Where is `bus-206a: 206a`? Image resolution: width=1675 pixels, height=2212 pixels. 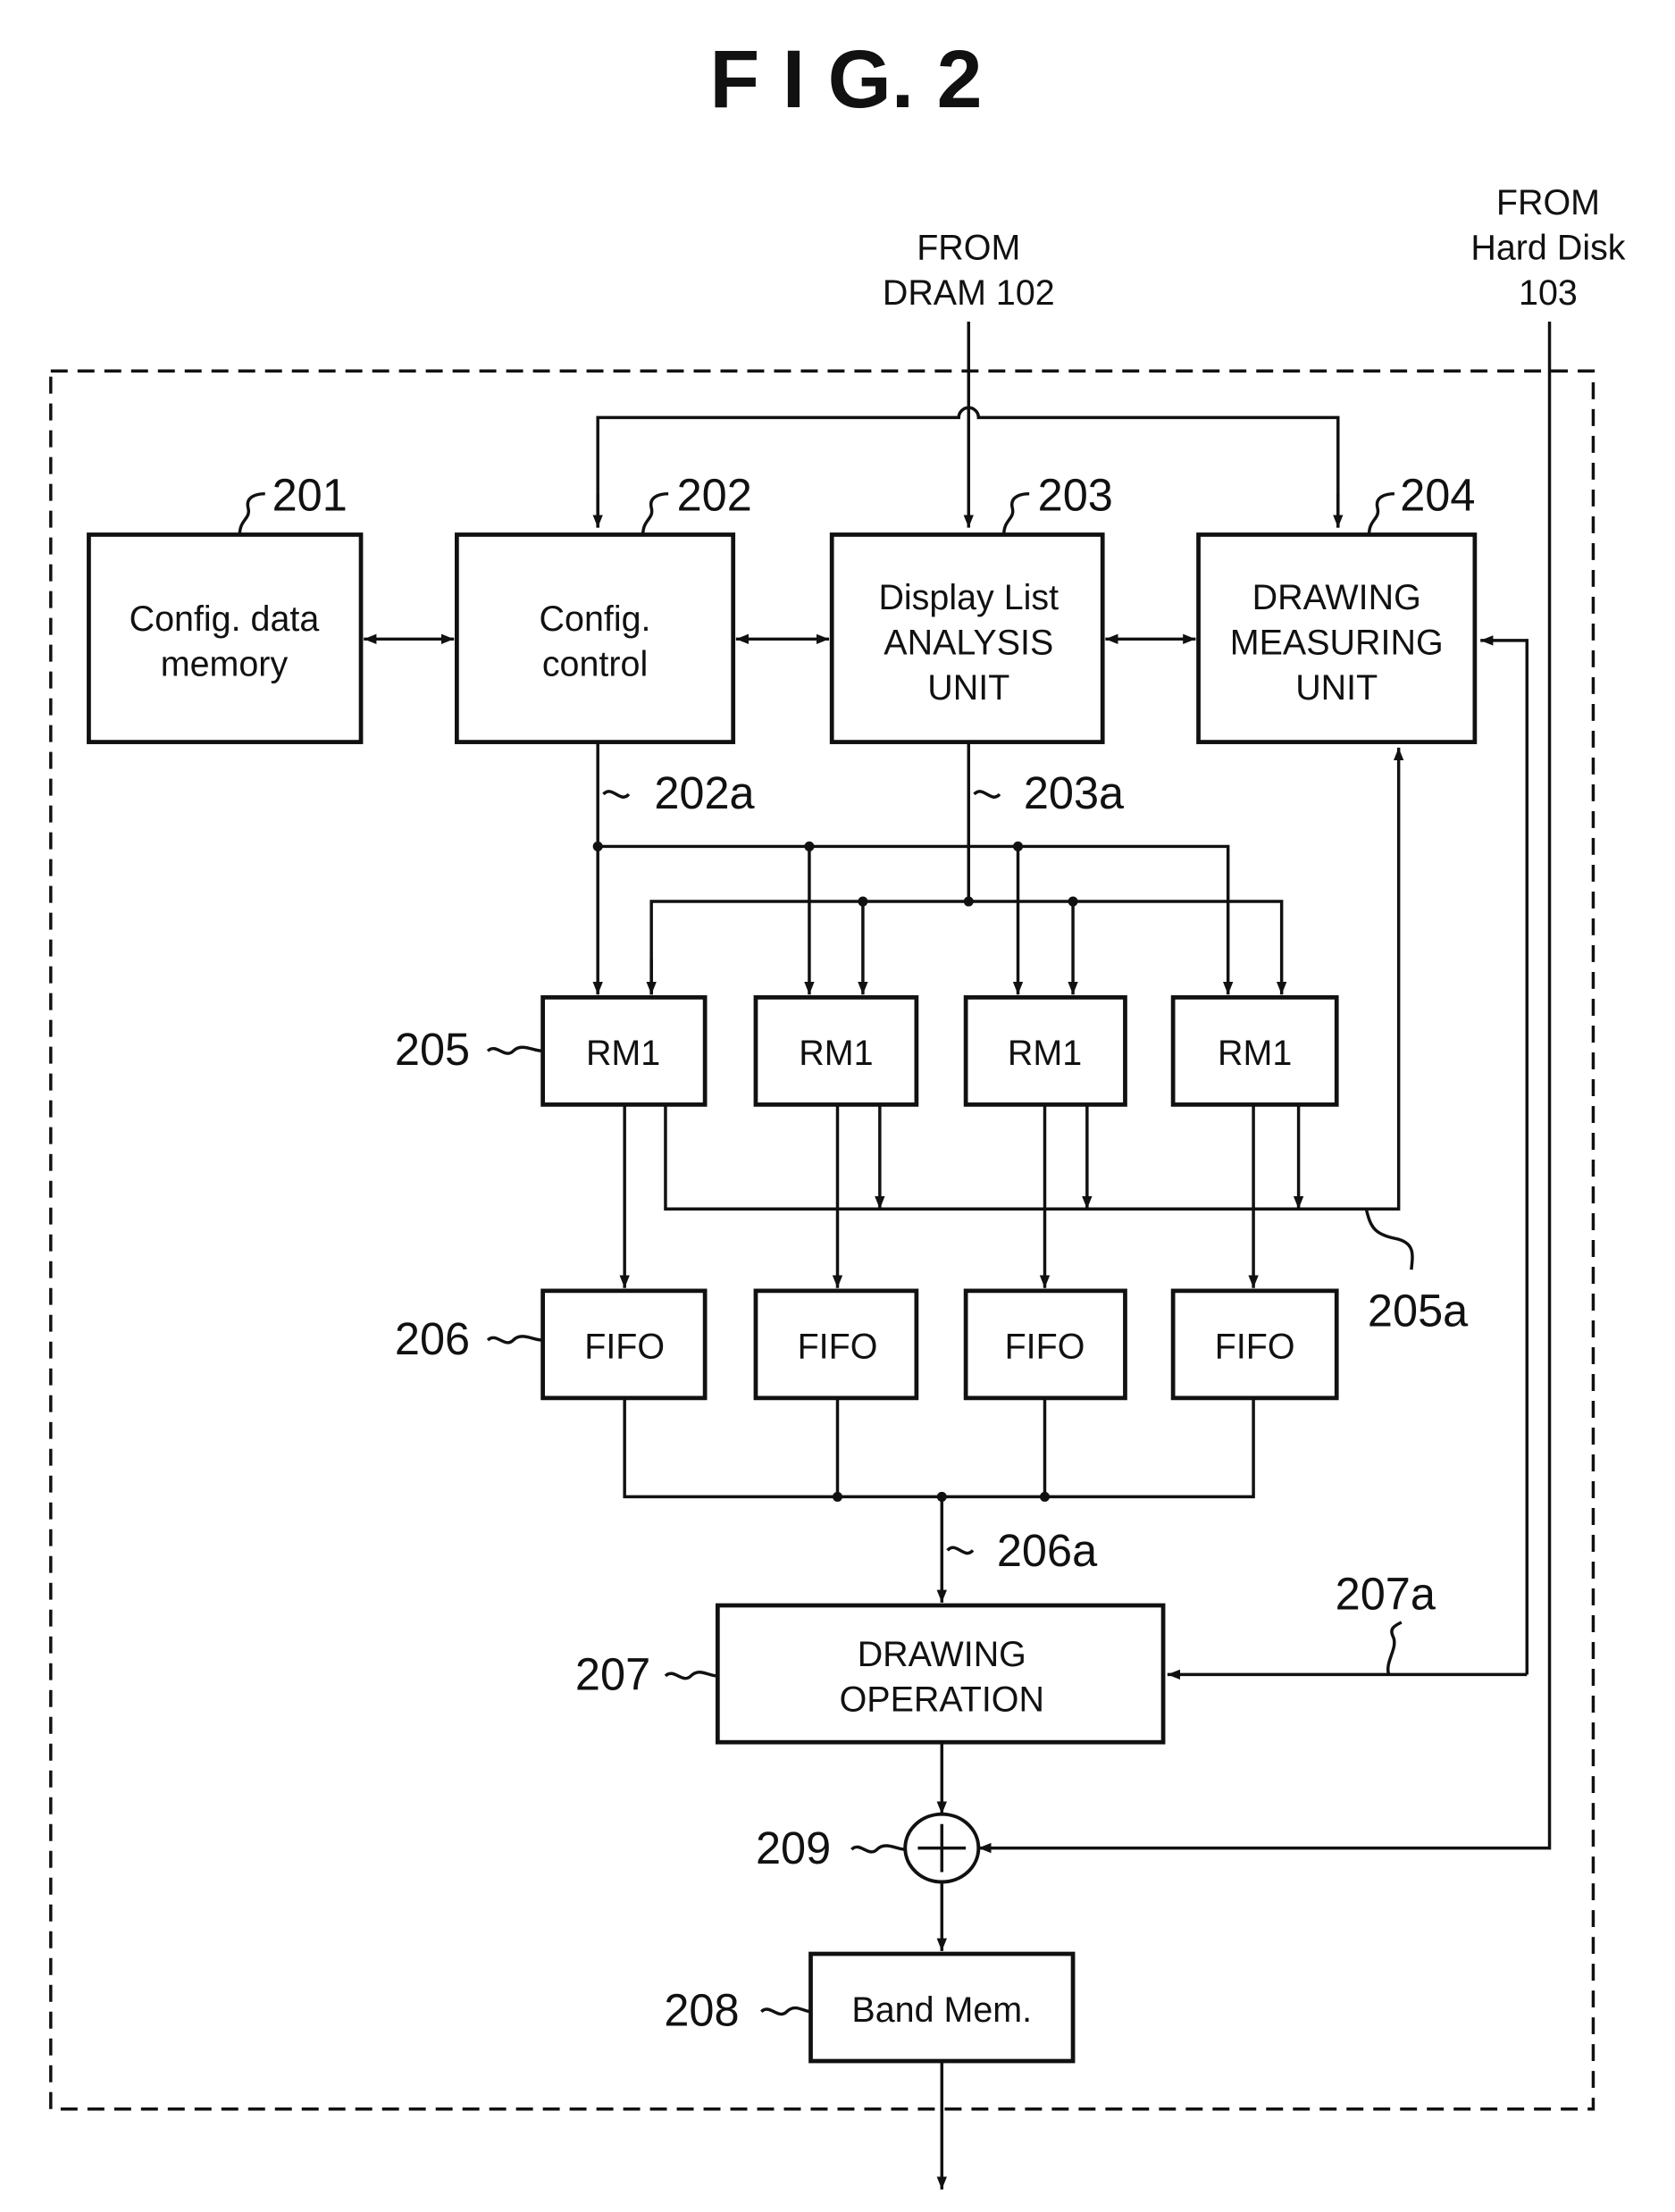
bus-206a: 206a is located at coordinates (939, 1500).